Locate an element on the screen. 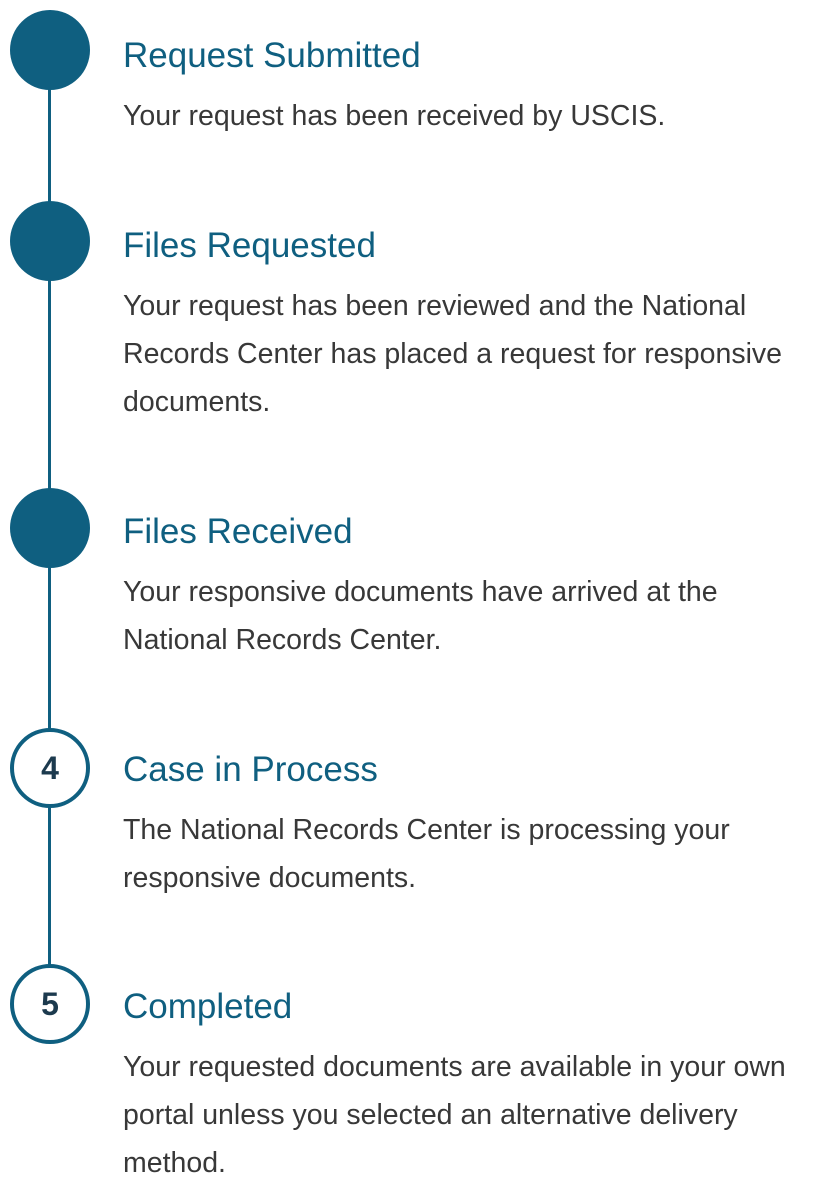 The width and height of the screenshot is (820, 1187). step-number: 4 is located at coordinates (50, 767).